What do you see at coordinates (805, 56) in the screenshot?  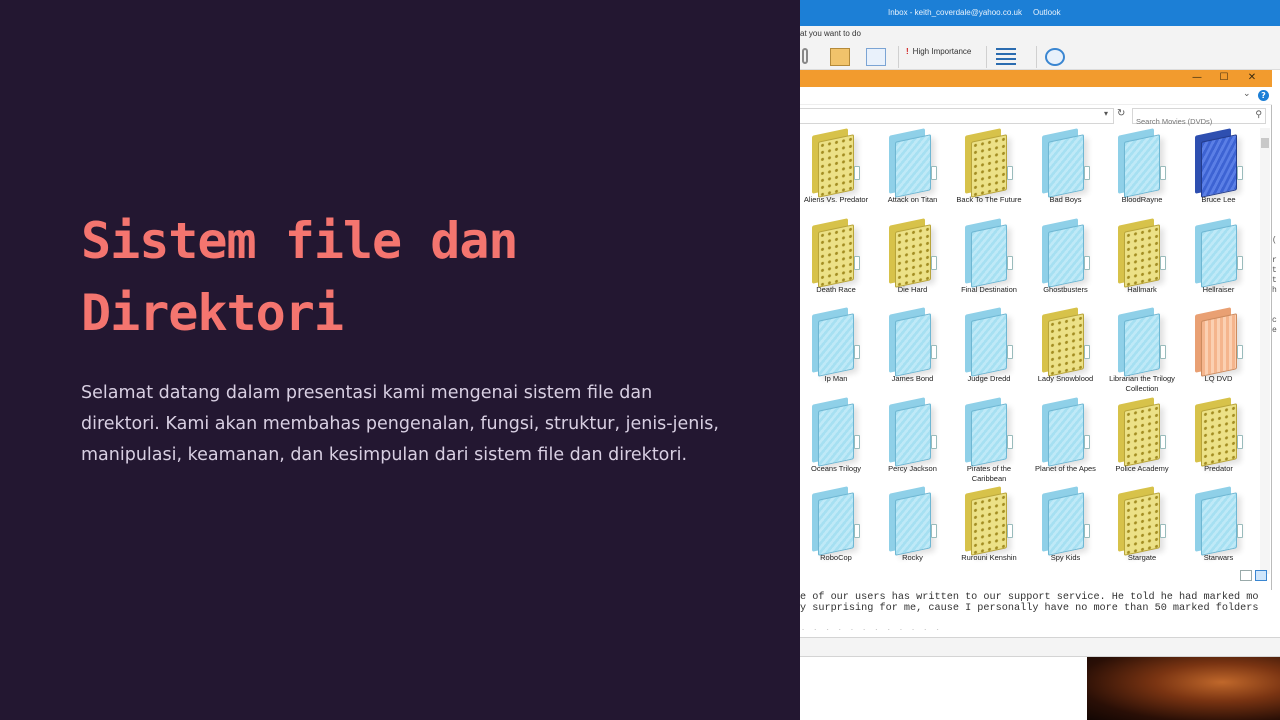 I see `attach-icon` at bounding box center [805, 56].